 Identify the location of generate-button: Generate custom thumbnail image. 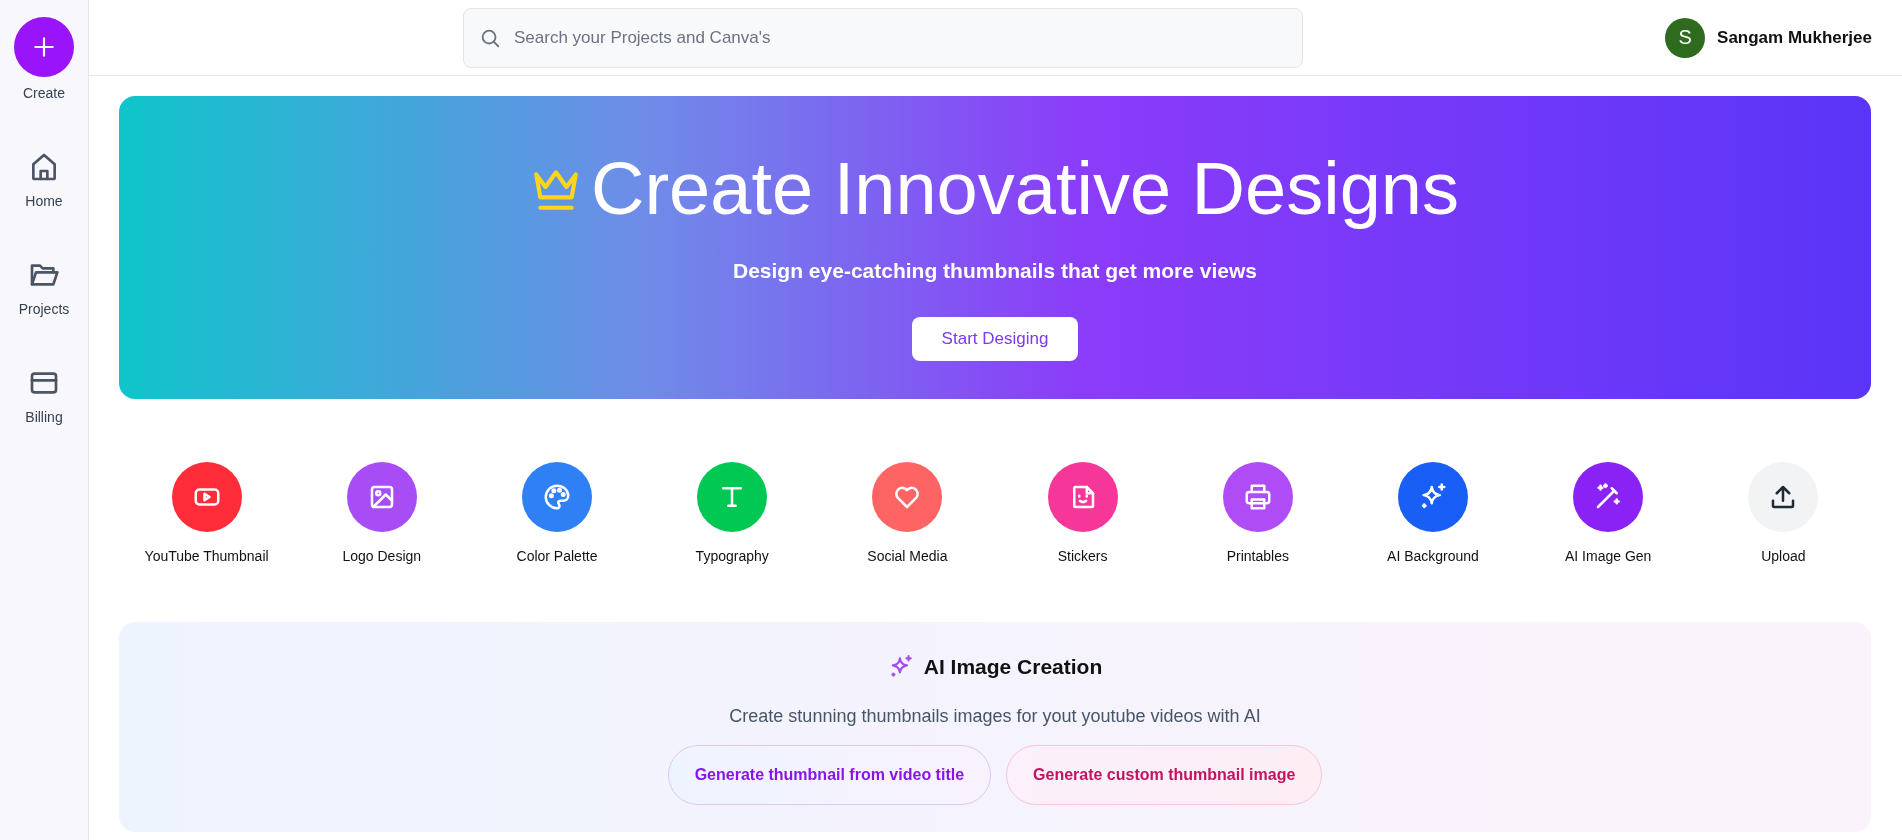
(1164, 775).